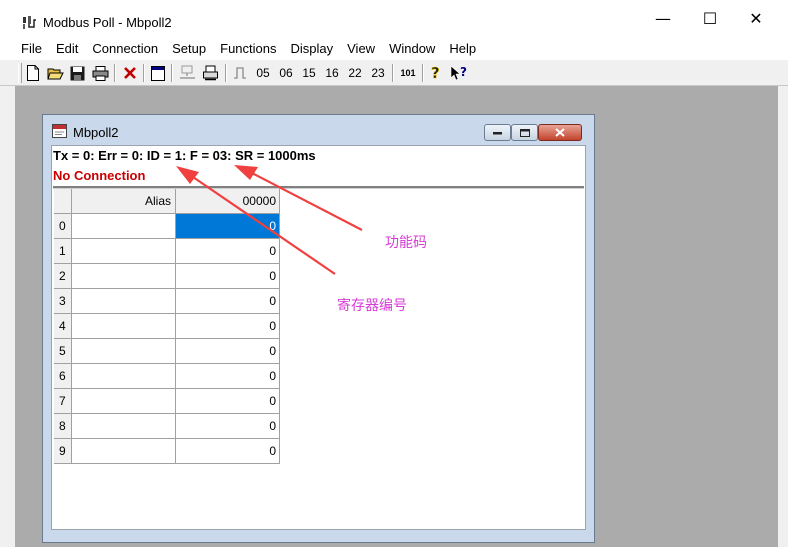 This screenshot has width=788, height=547. What do you see at coordinates (107, 22) in the screenshot?
I see `window-title: Modbus Poll - Mbpoll2` at bounding box center [107, 22].